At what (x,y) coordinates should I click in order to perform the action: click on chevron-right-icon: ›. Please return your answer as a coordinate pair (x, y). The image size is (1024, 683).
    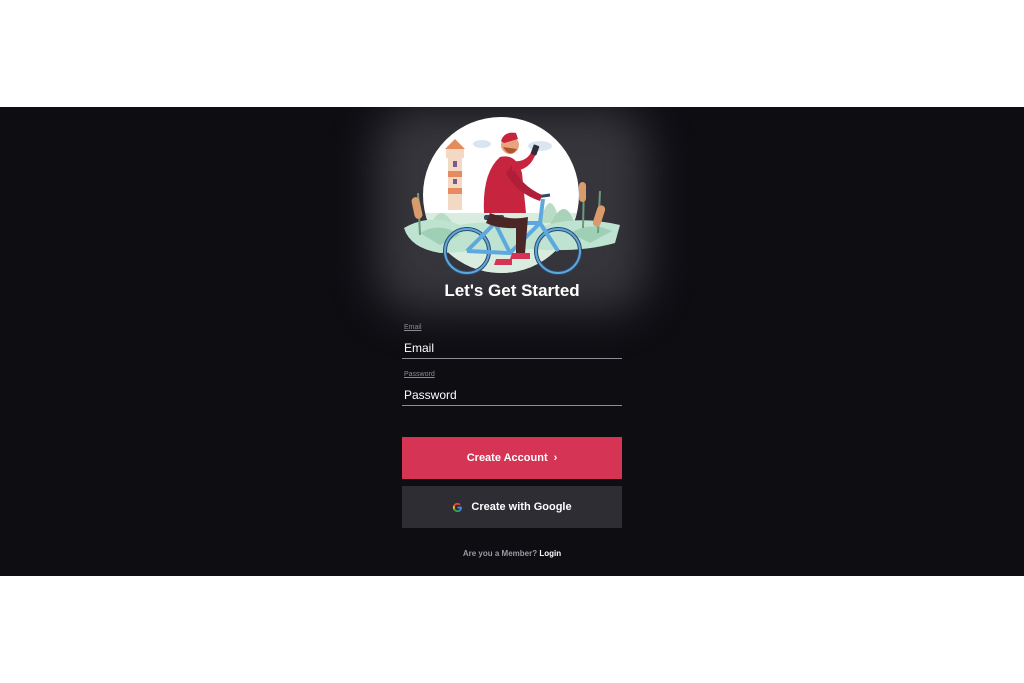
    Looking at the image, I should click on (555, 458).